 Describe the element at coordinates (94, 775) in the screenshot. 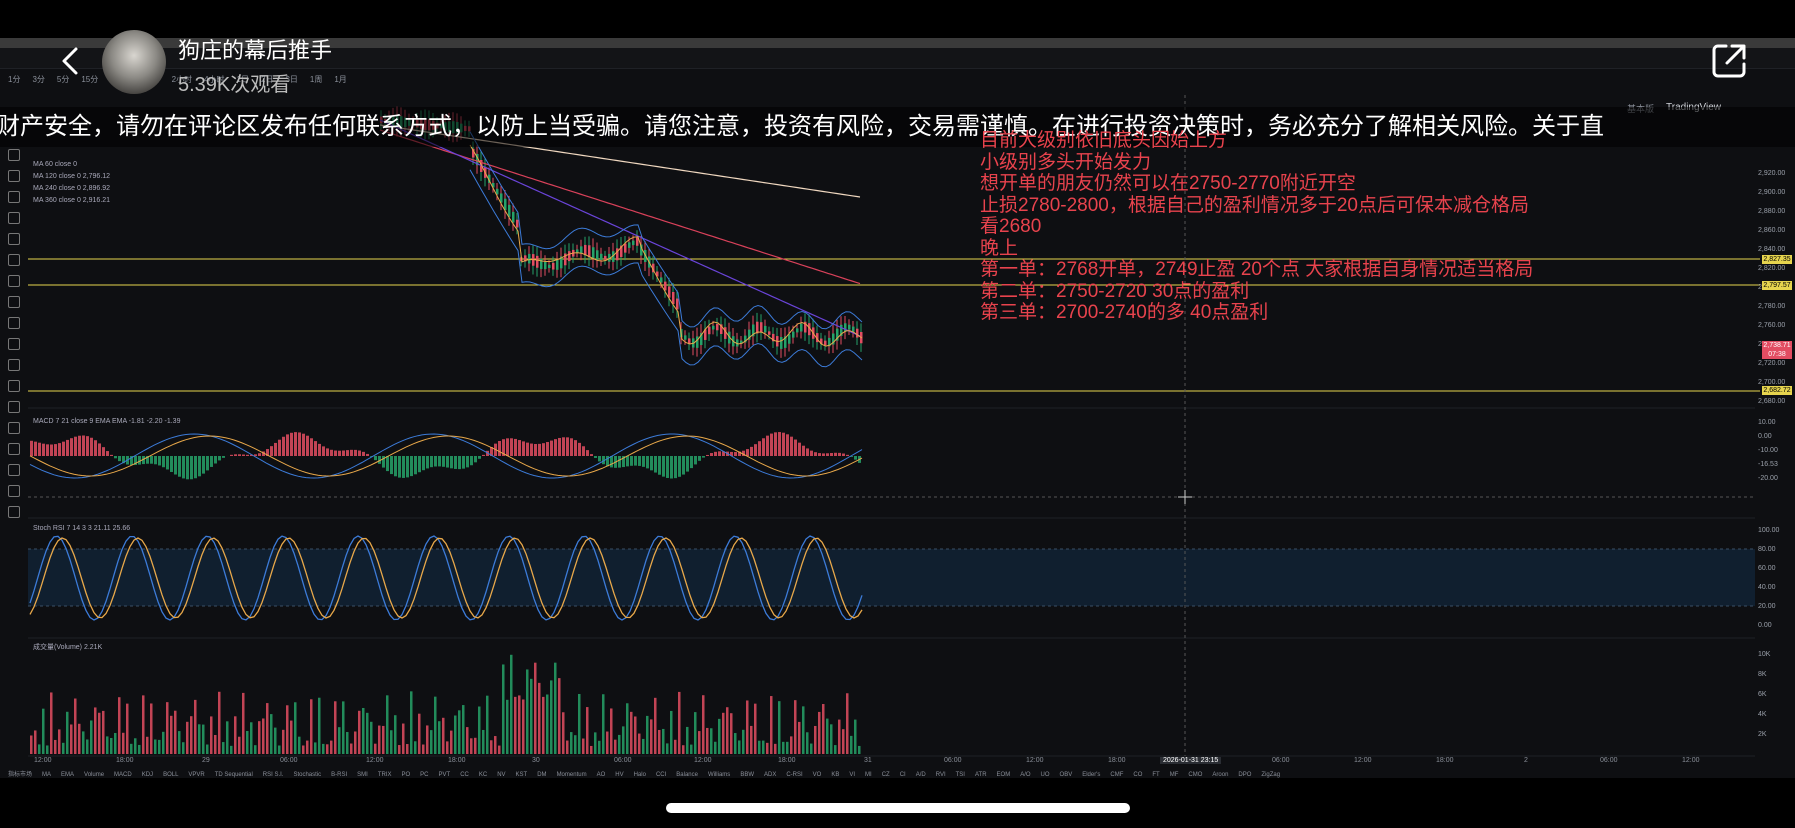

I see `indicator-shortcut: Volume` at that location.